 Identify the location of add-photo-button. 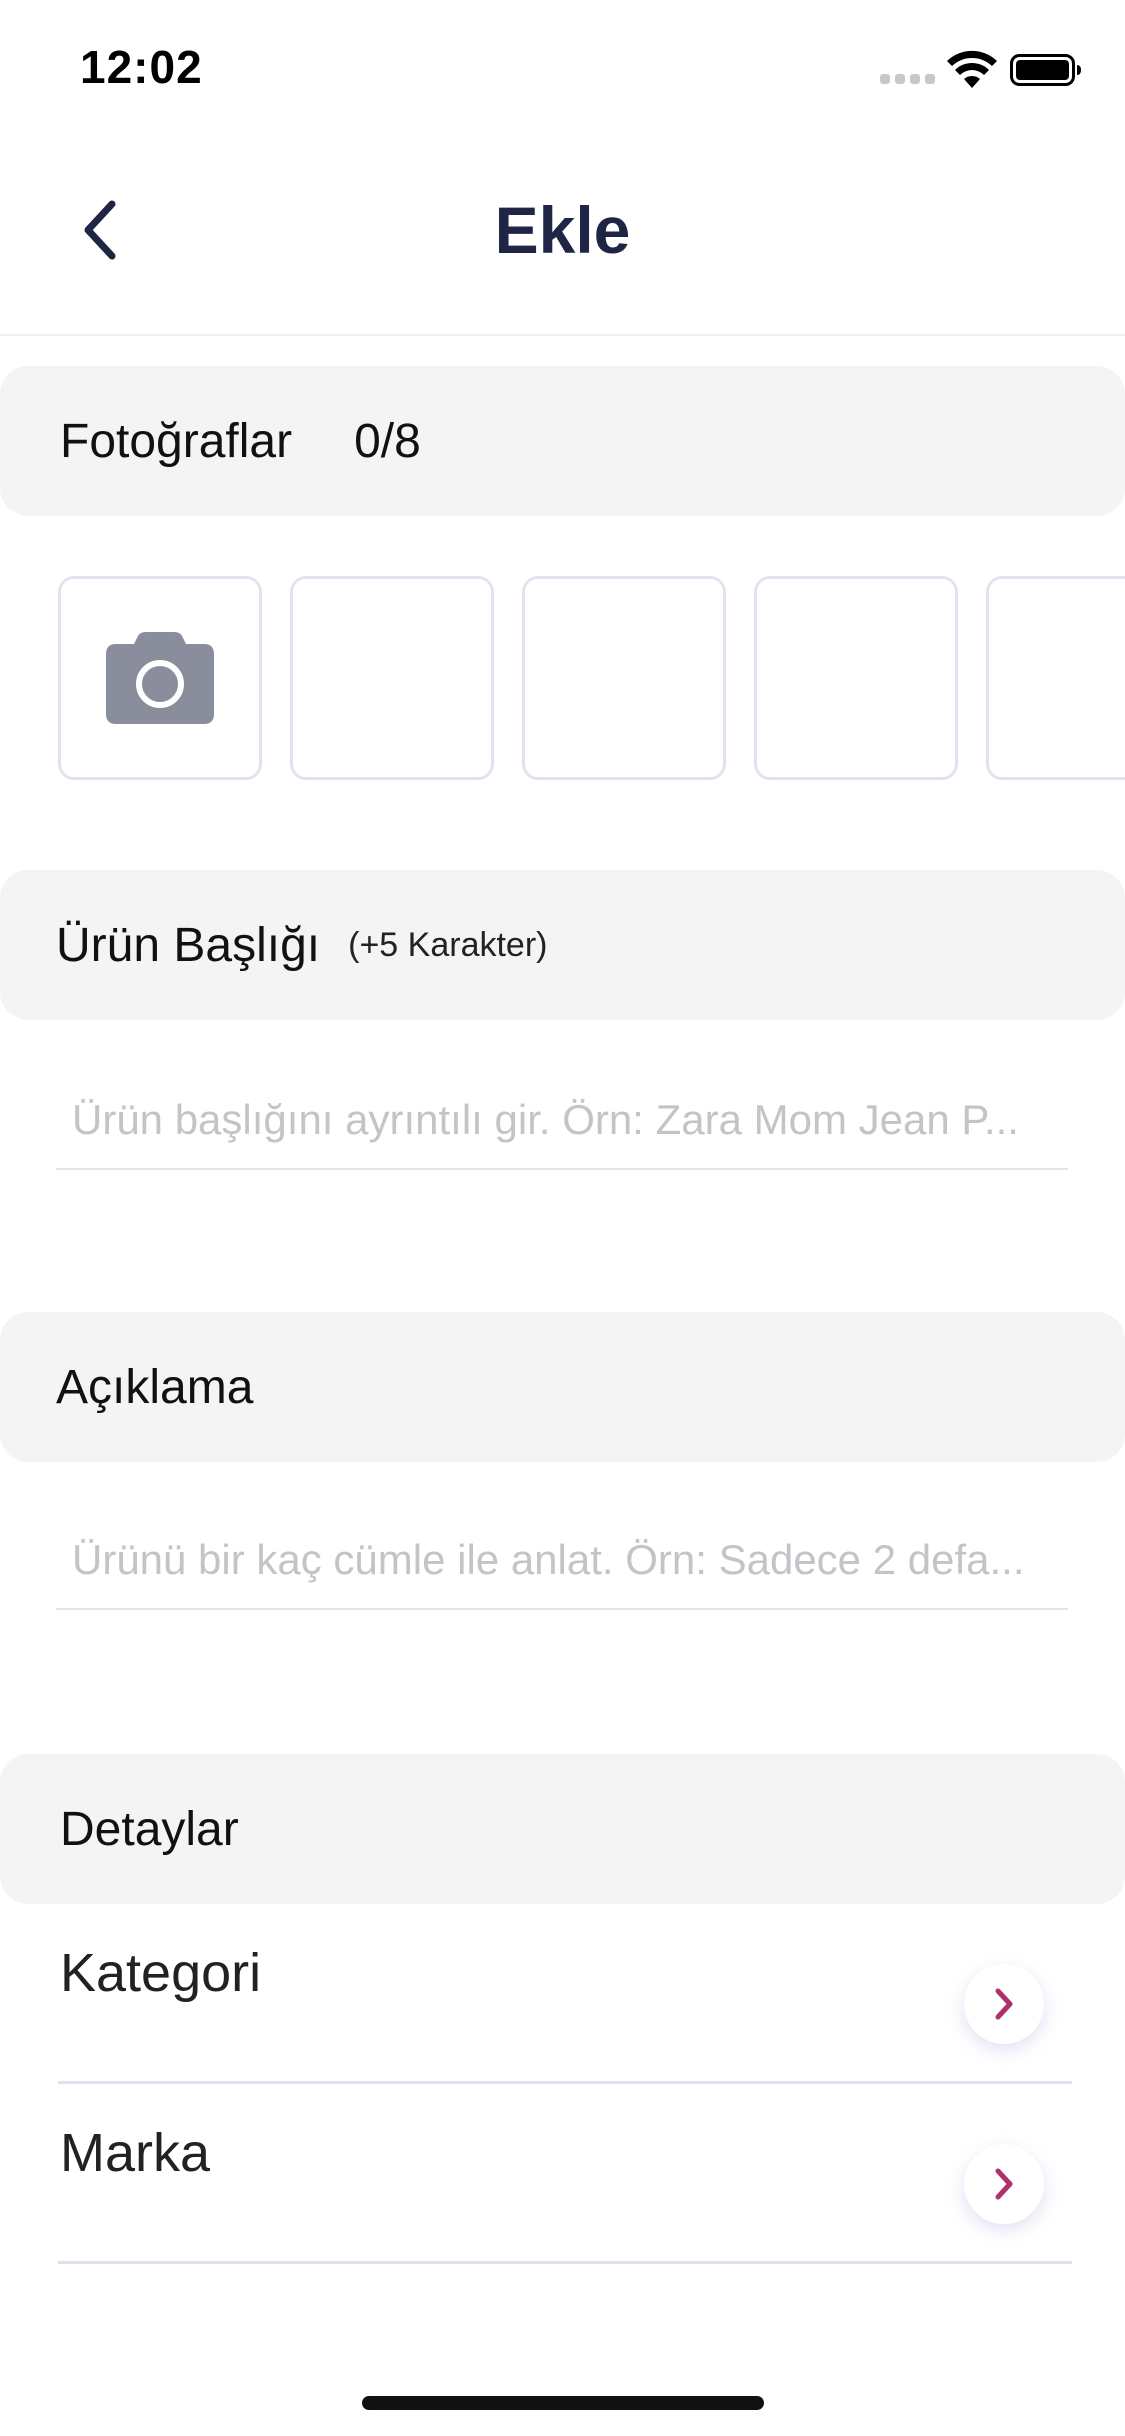
(160, 678).